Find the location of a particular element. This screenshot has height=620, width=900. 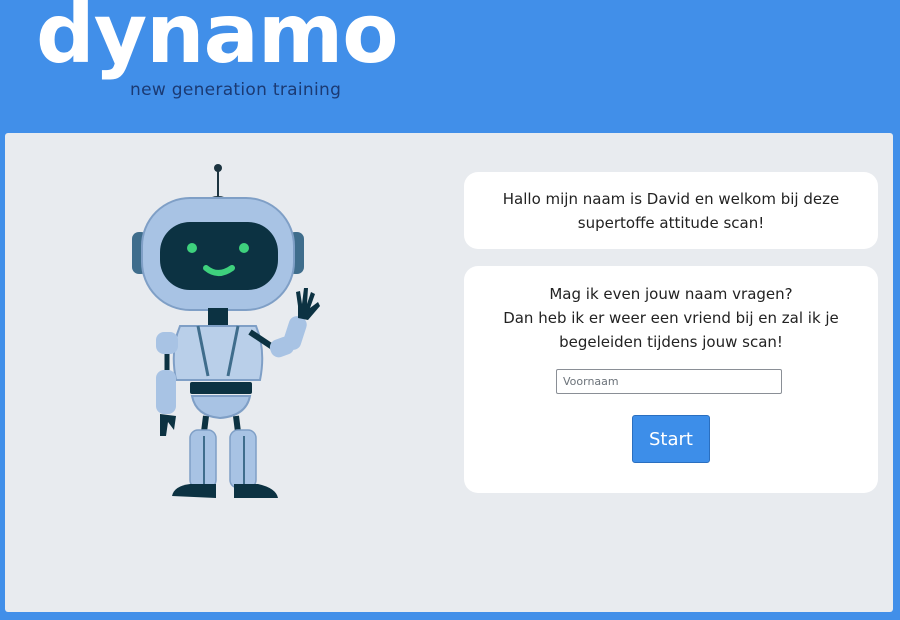

first-name-input is located at coordinates (669, 381).